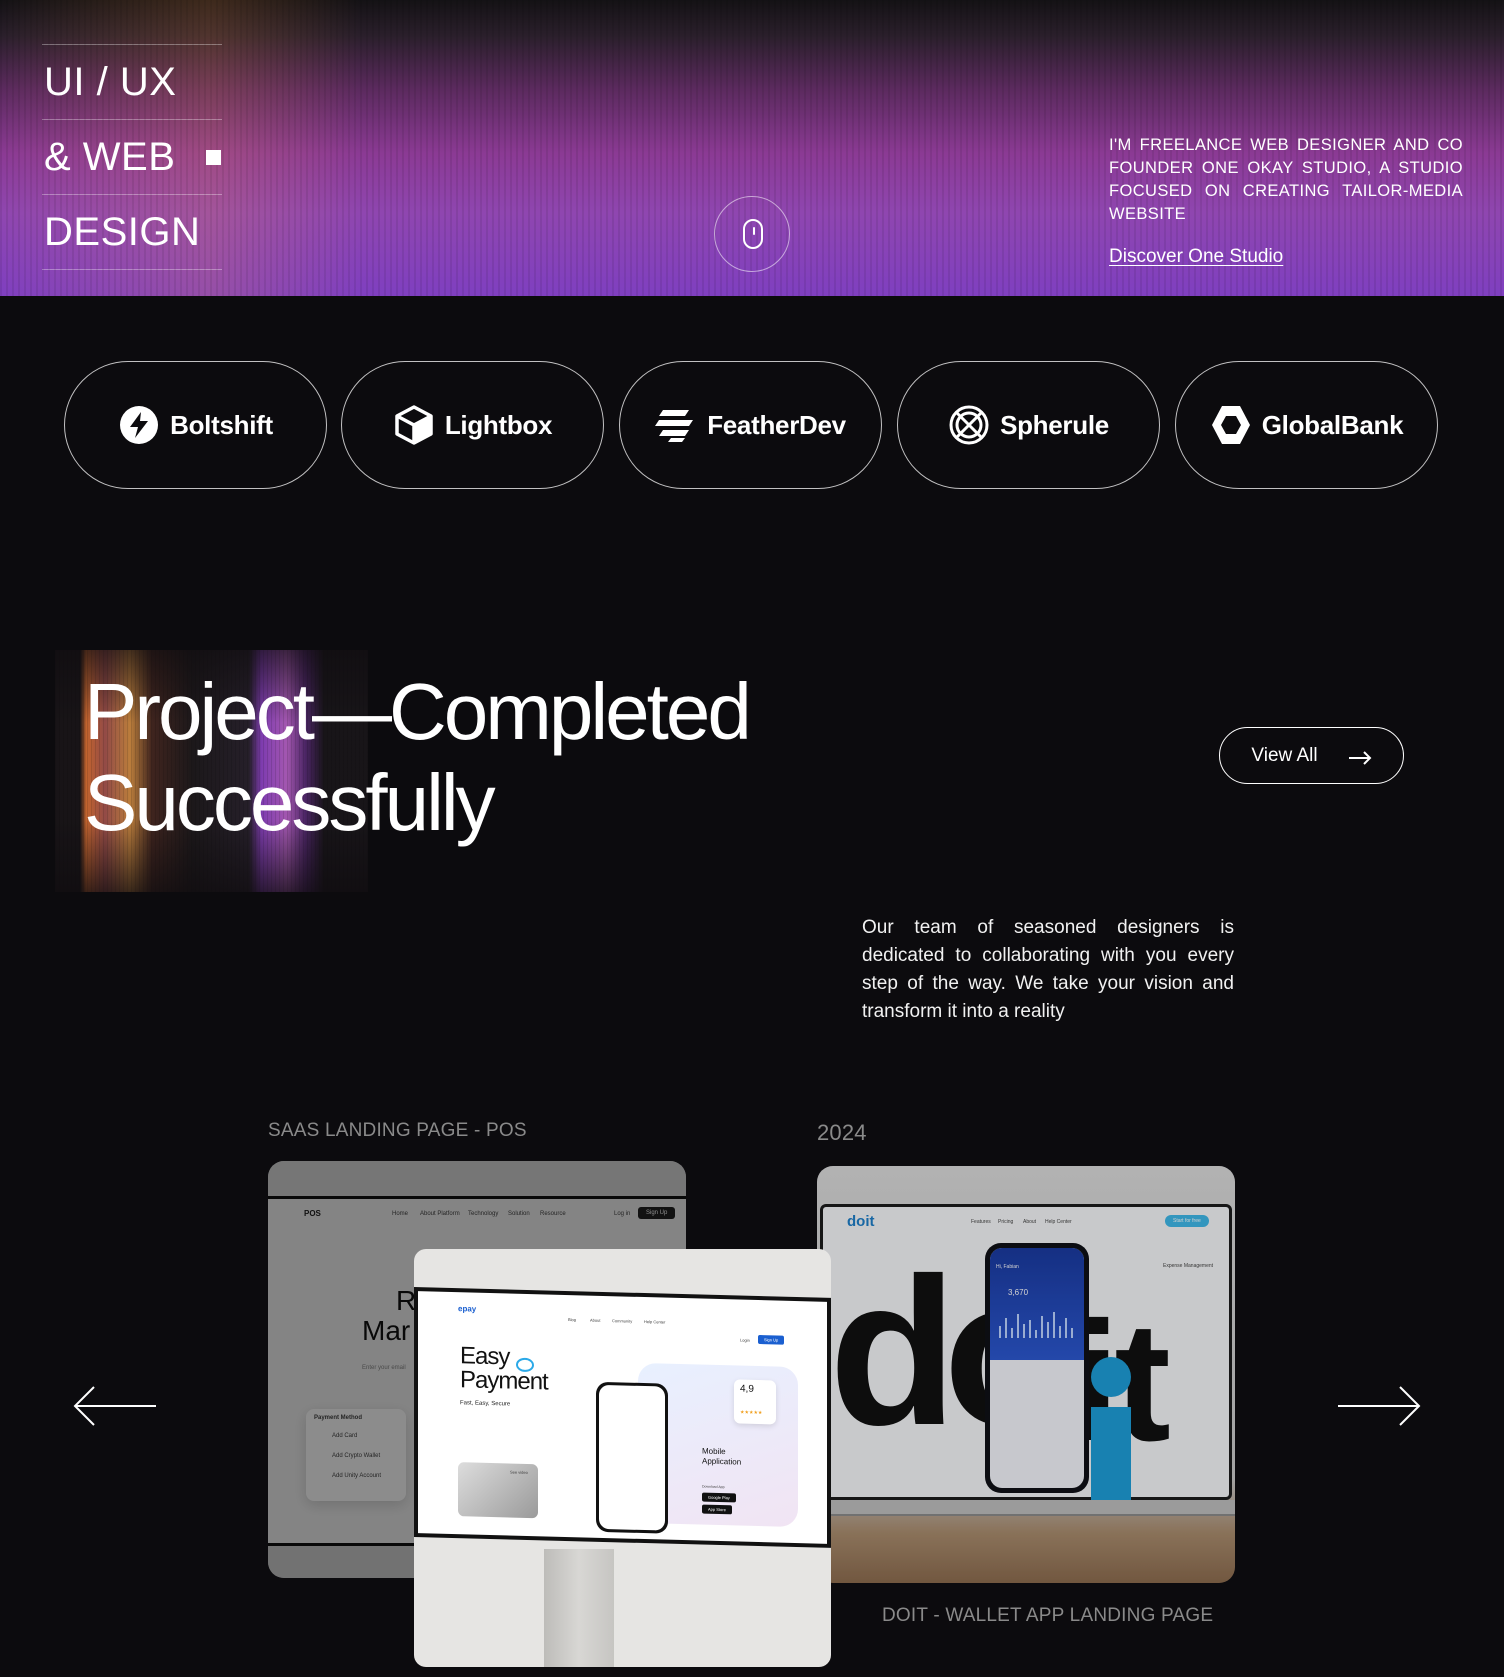  I want to click on pos-panel-item: Add Crypto Wallet, so click(356, 1456).